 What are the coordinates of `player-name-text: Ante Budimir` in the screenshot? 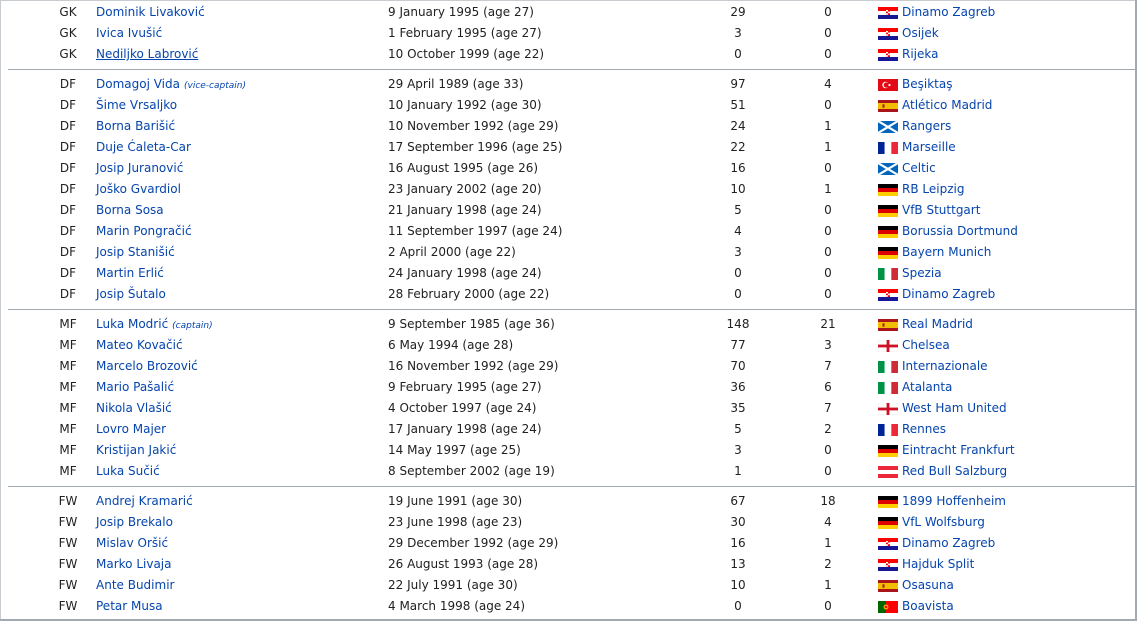 It's located at (135, 585).